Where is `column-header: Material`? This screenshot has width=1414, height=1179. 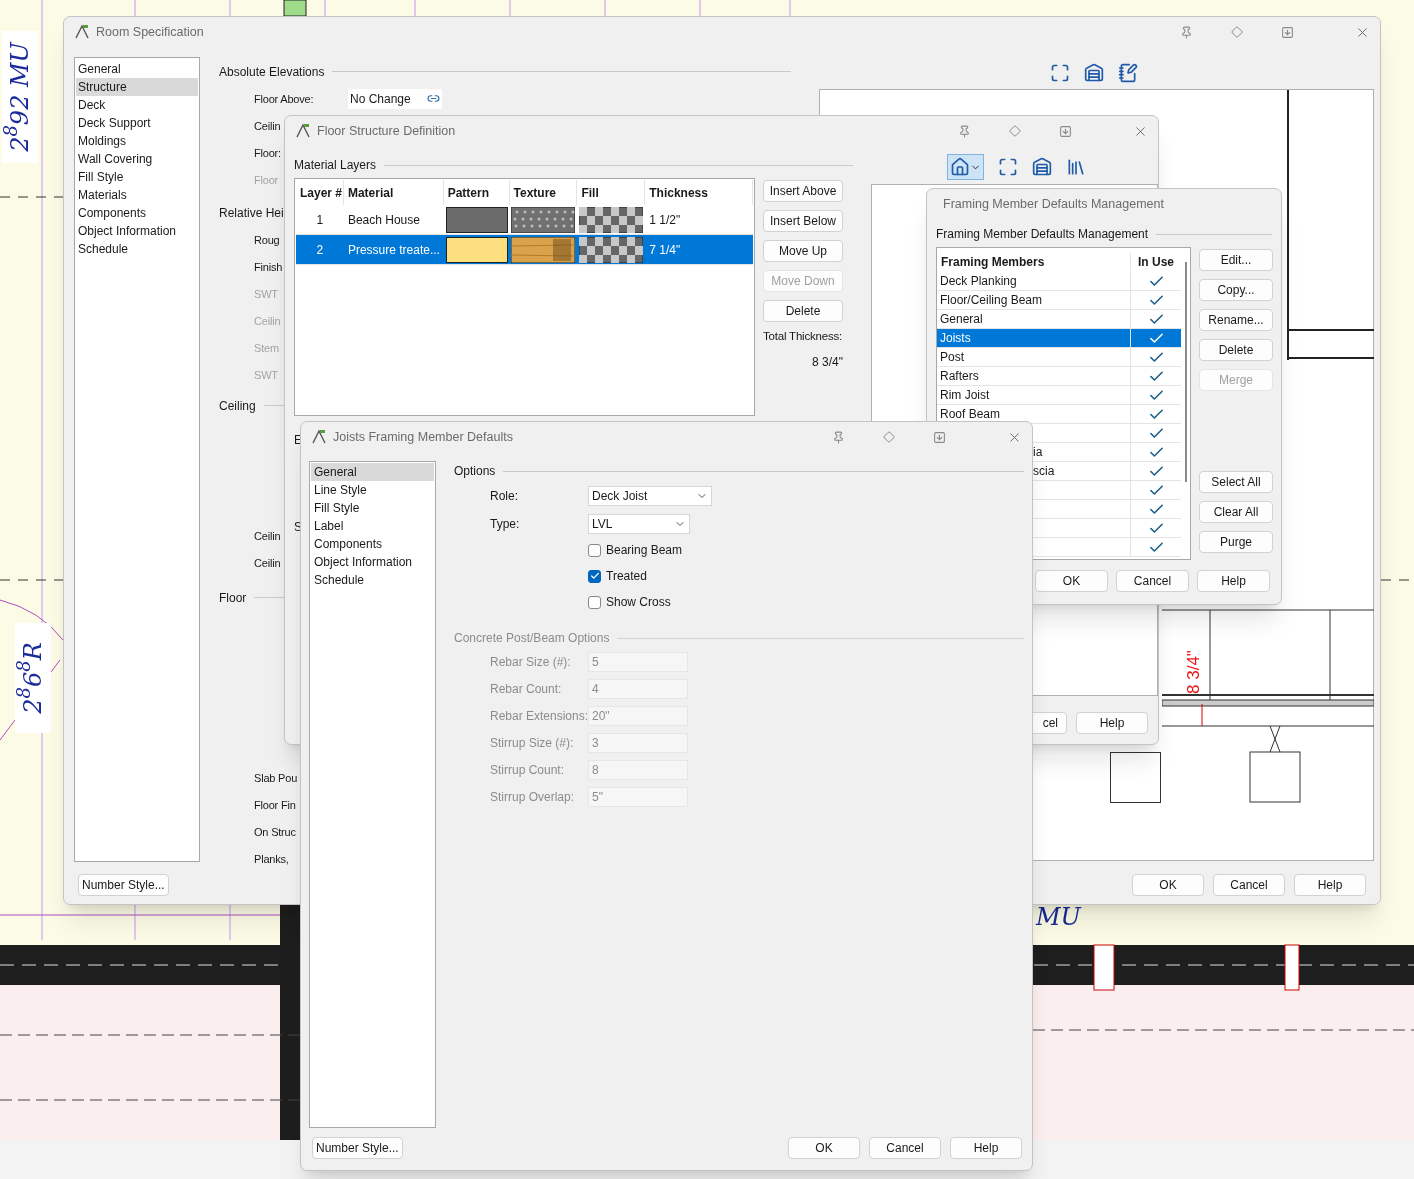 column-header: Material is located at coordinates (393, 192).